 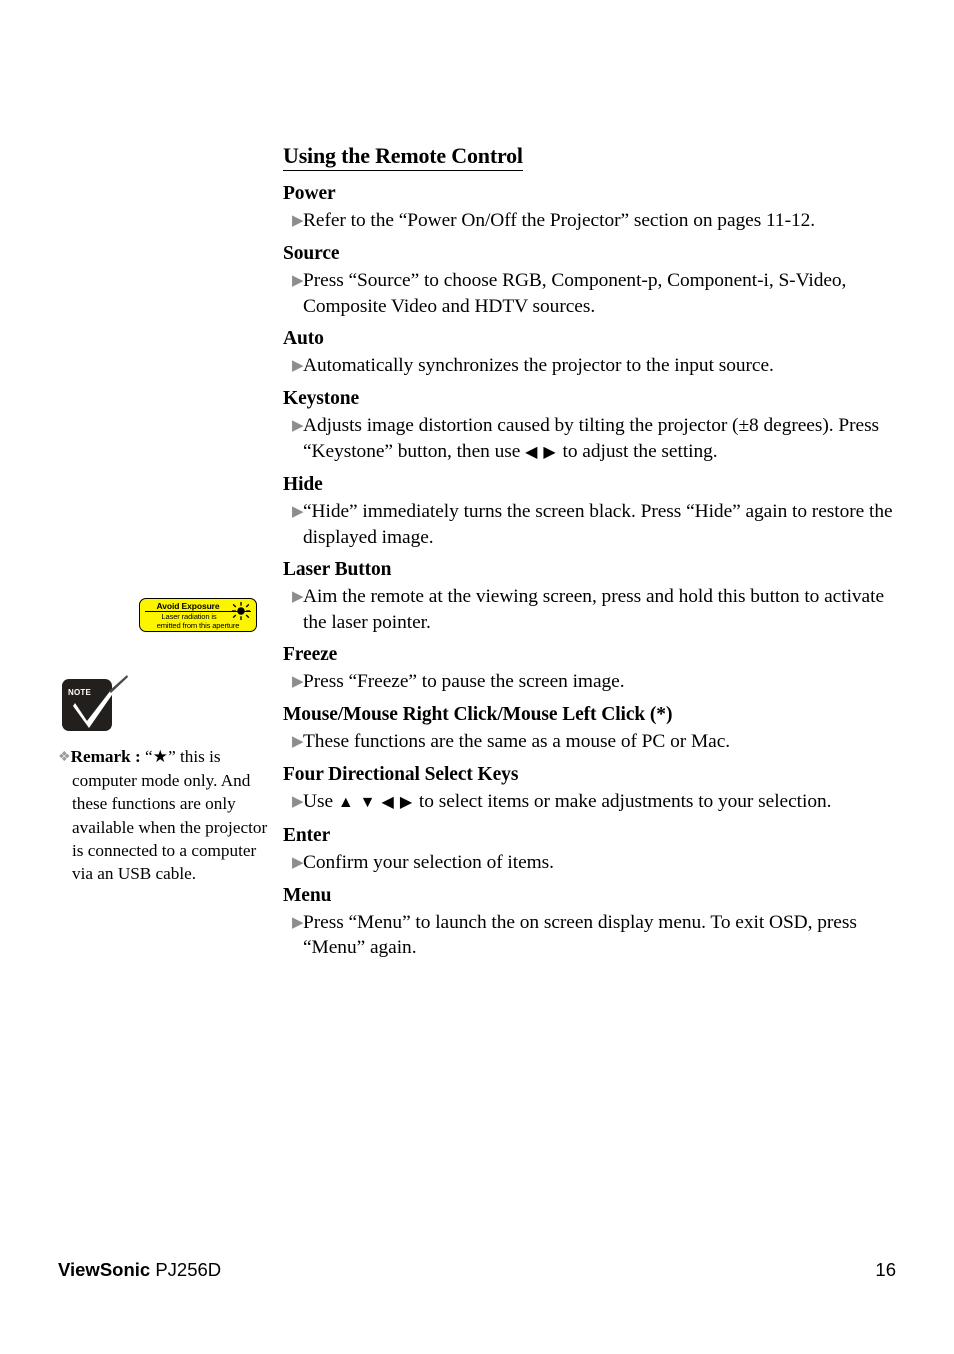 What do you see at coordinates (241, 611) in the screenshot?
I see `laser-burst-icon` at bounding box center [241, 611].